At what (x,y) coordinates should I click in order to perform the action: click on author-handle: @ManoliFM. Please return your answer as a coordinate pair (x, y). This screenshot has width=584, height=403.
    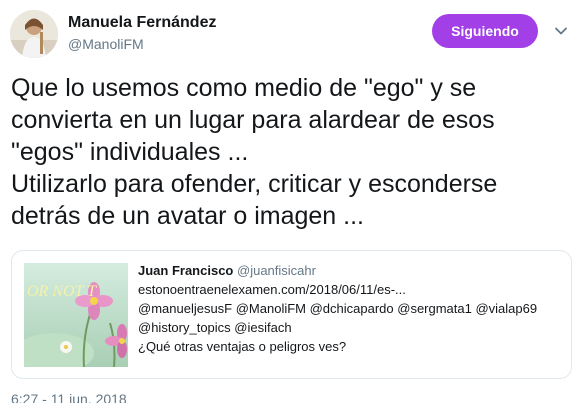
    Looking at the image, I should click on (106, 44).